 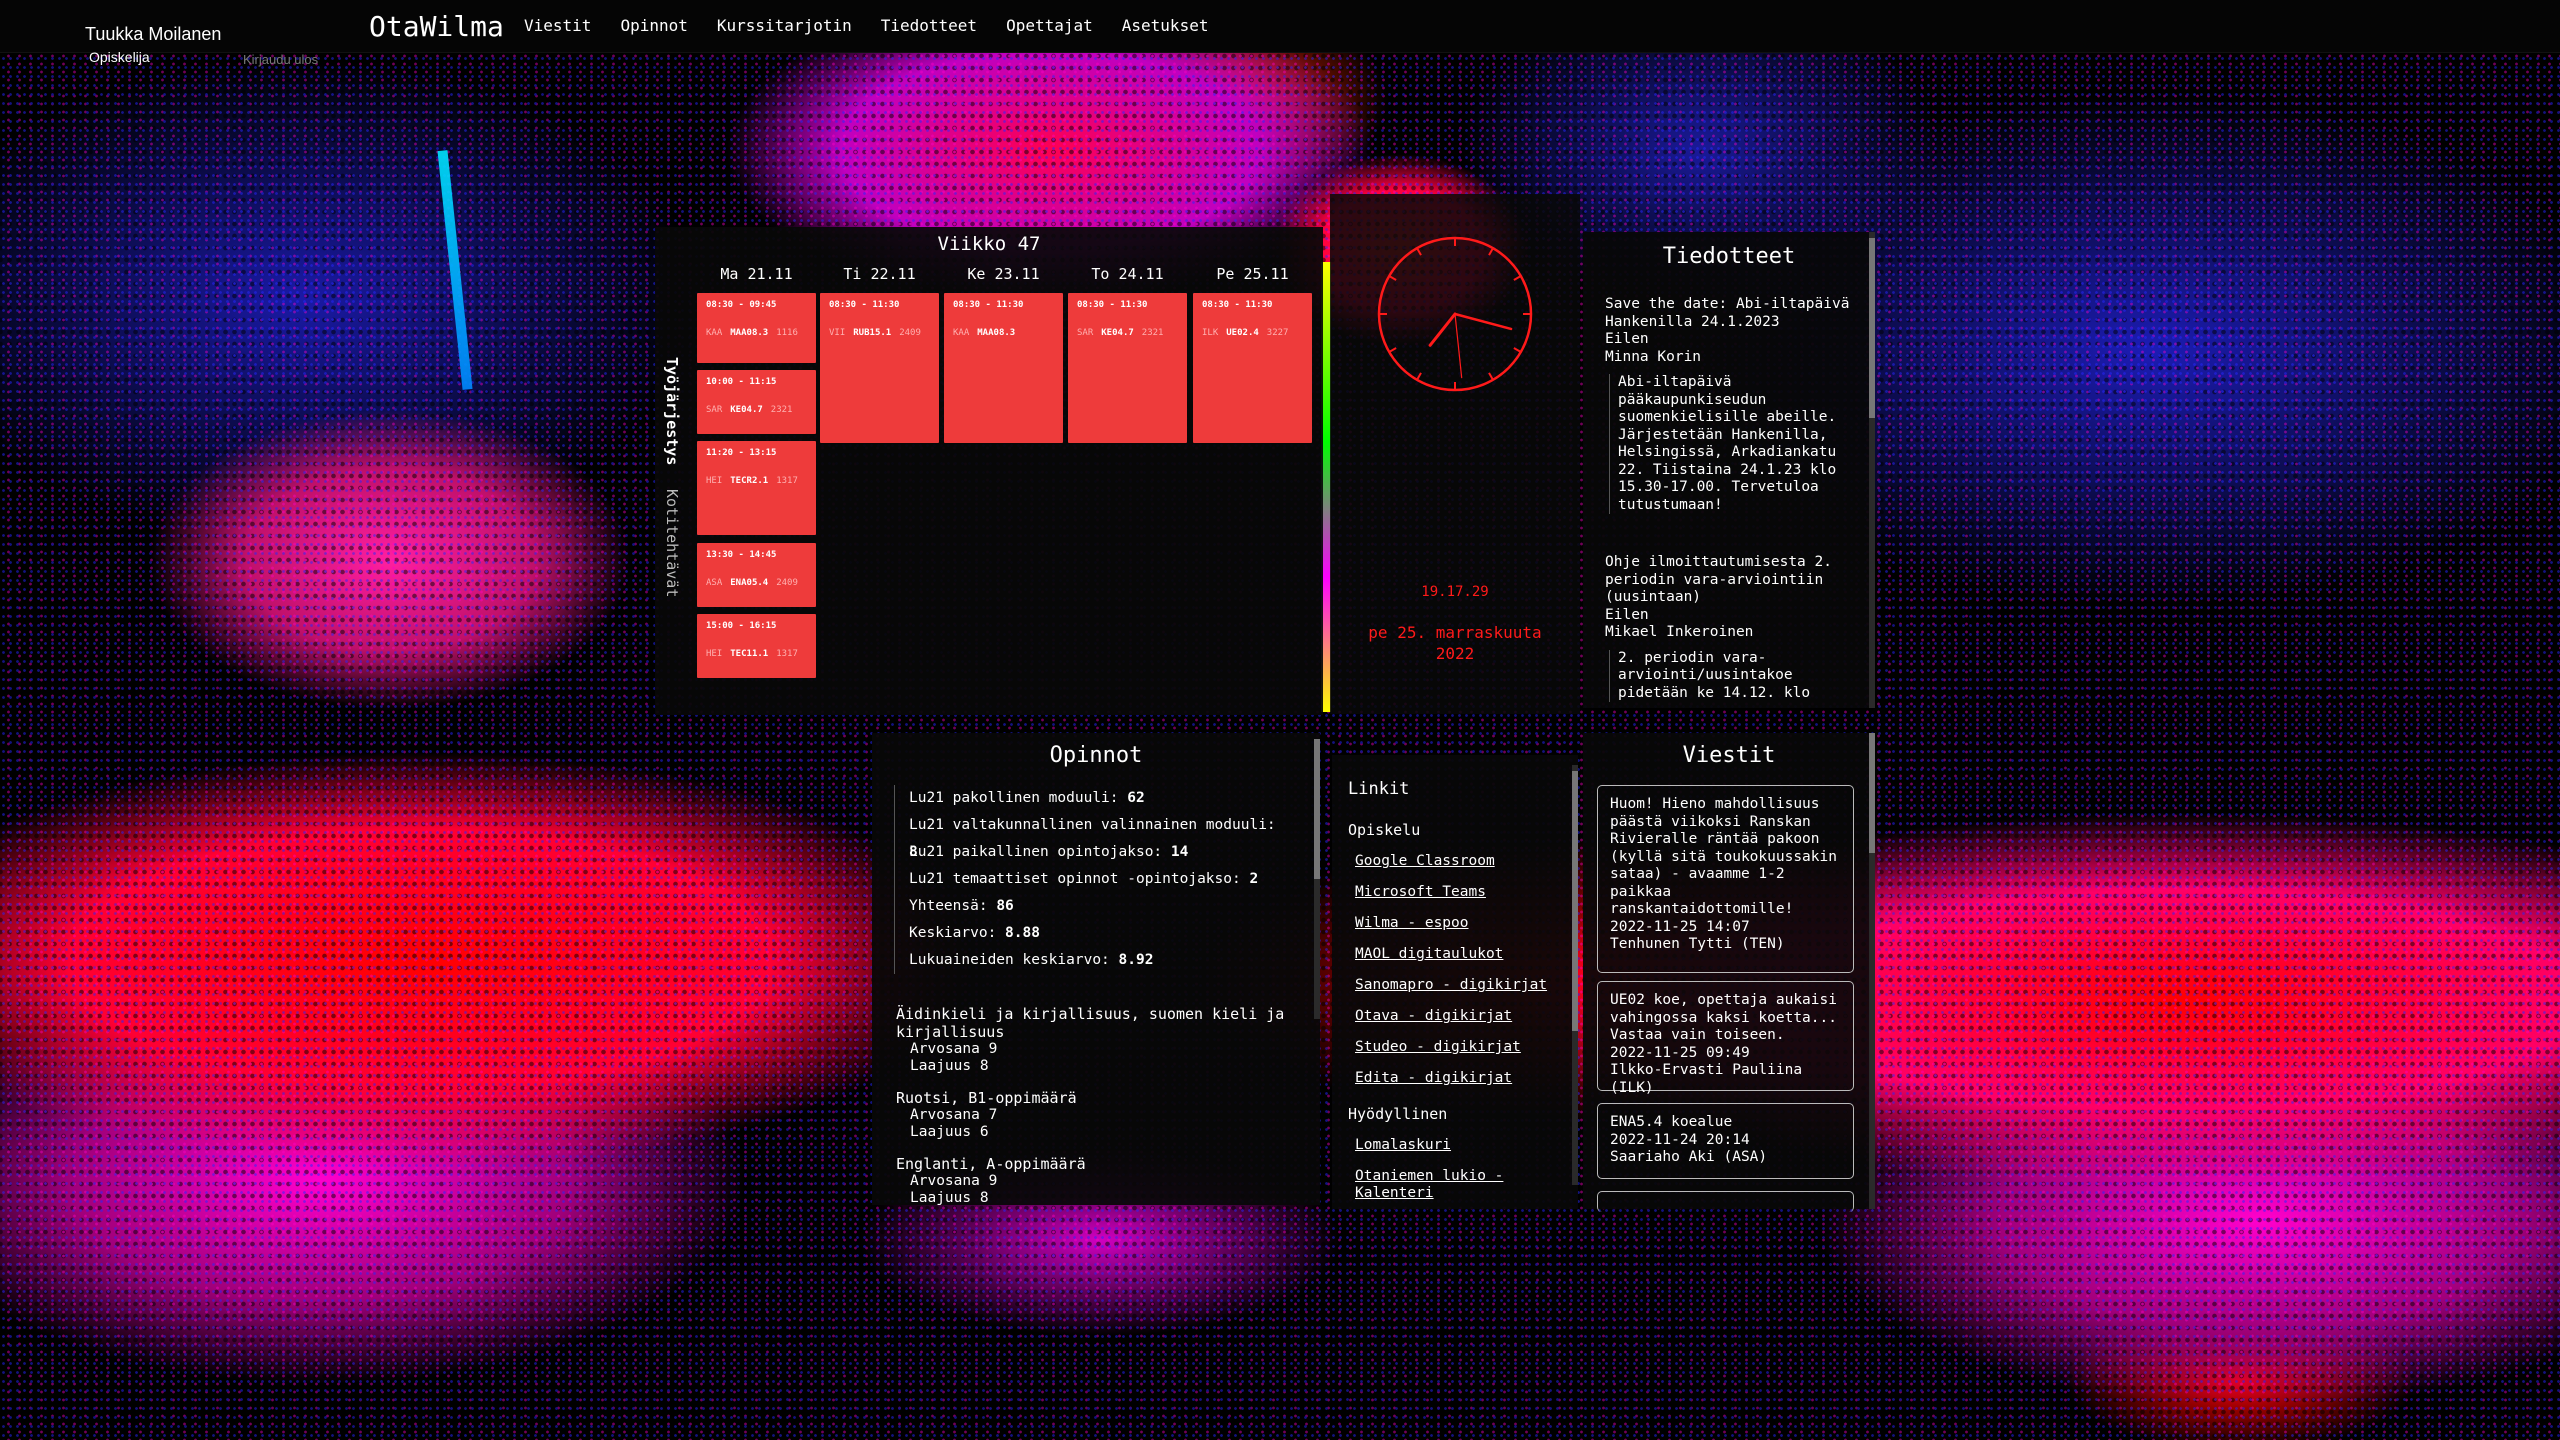 What do you see at coordinates (1455, 861) in the screenshot?
I see `link-google-classroom: Google Classroom` at bounding box center [1455, 861].